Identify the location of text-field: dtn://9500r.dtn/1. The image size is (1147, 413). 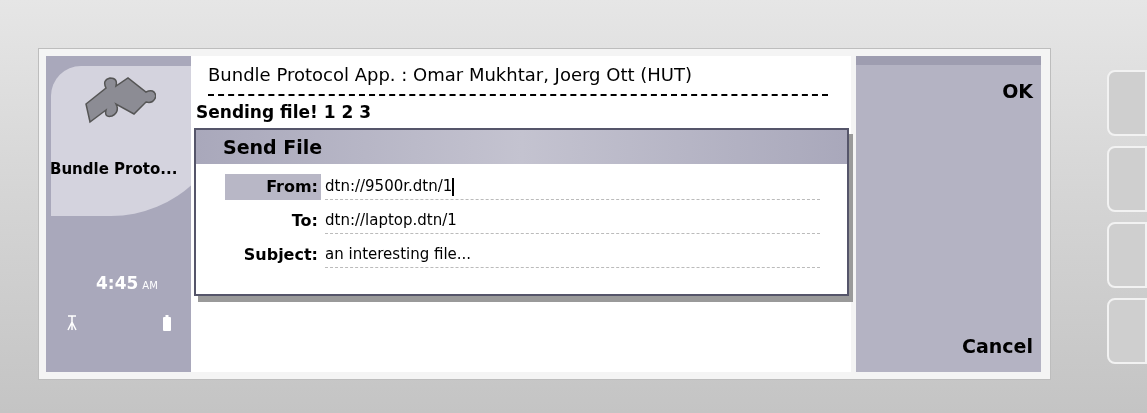
(572, 187).